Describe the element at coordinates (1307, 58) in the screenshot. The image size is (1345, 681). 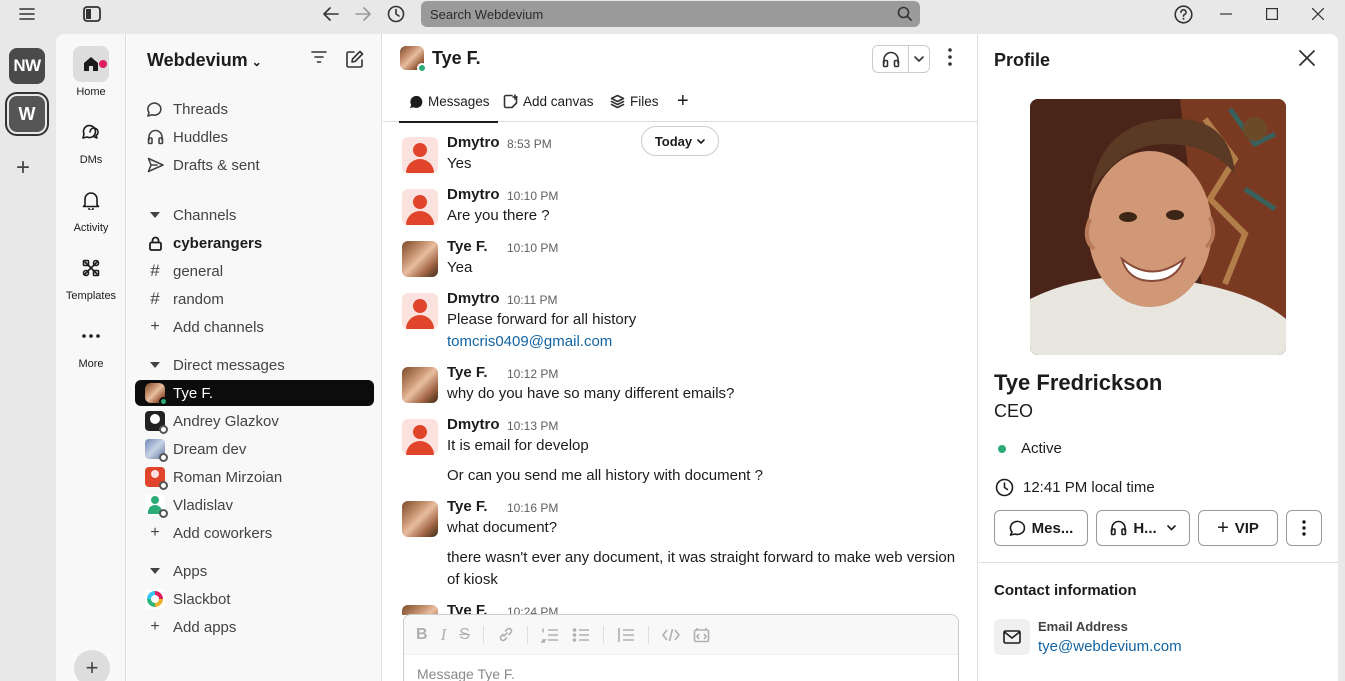
I see `close-icon` at that location.